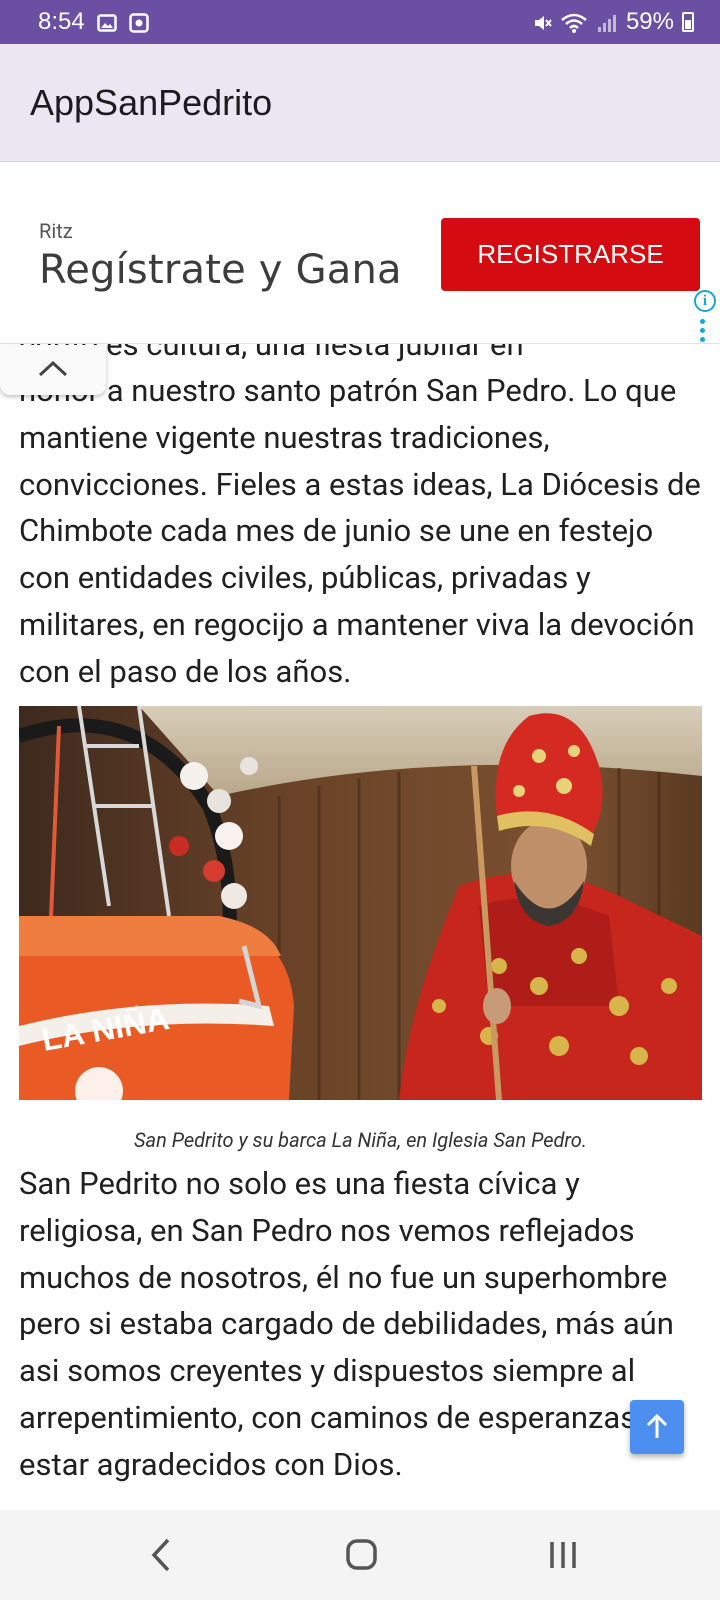 The height and width of the screenshot is (1600, 720). What do you see at coordinates (61, 21) in the screenshot?
I see `status-time: 8:54` at bounding box center [61, 21].